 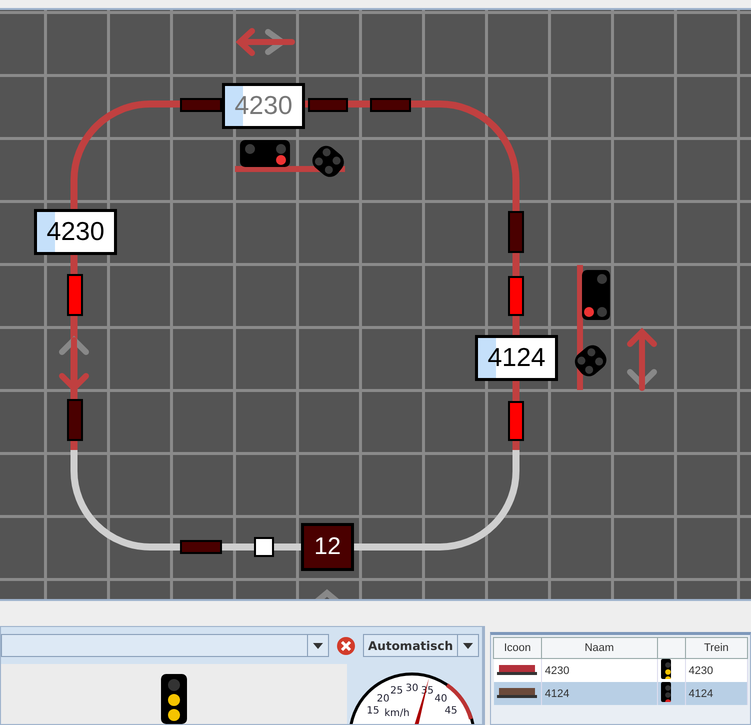 I want to click on column-header: Naam, so click(x=599, y=648).